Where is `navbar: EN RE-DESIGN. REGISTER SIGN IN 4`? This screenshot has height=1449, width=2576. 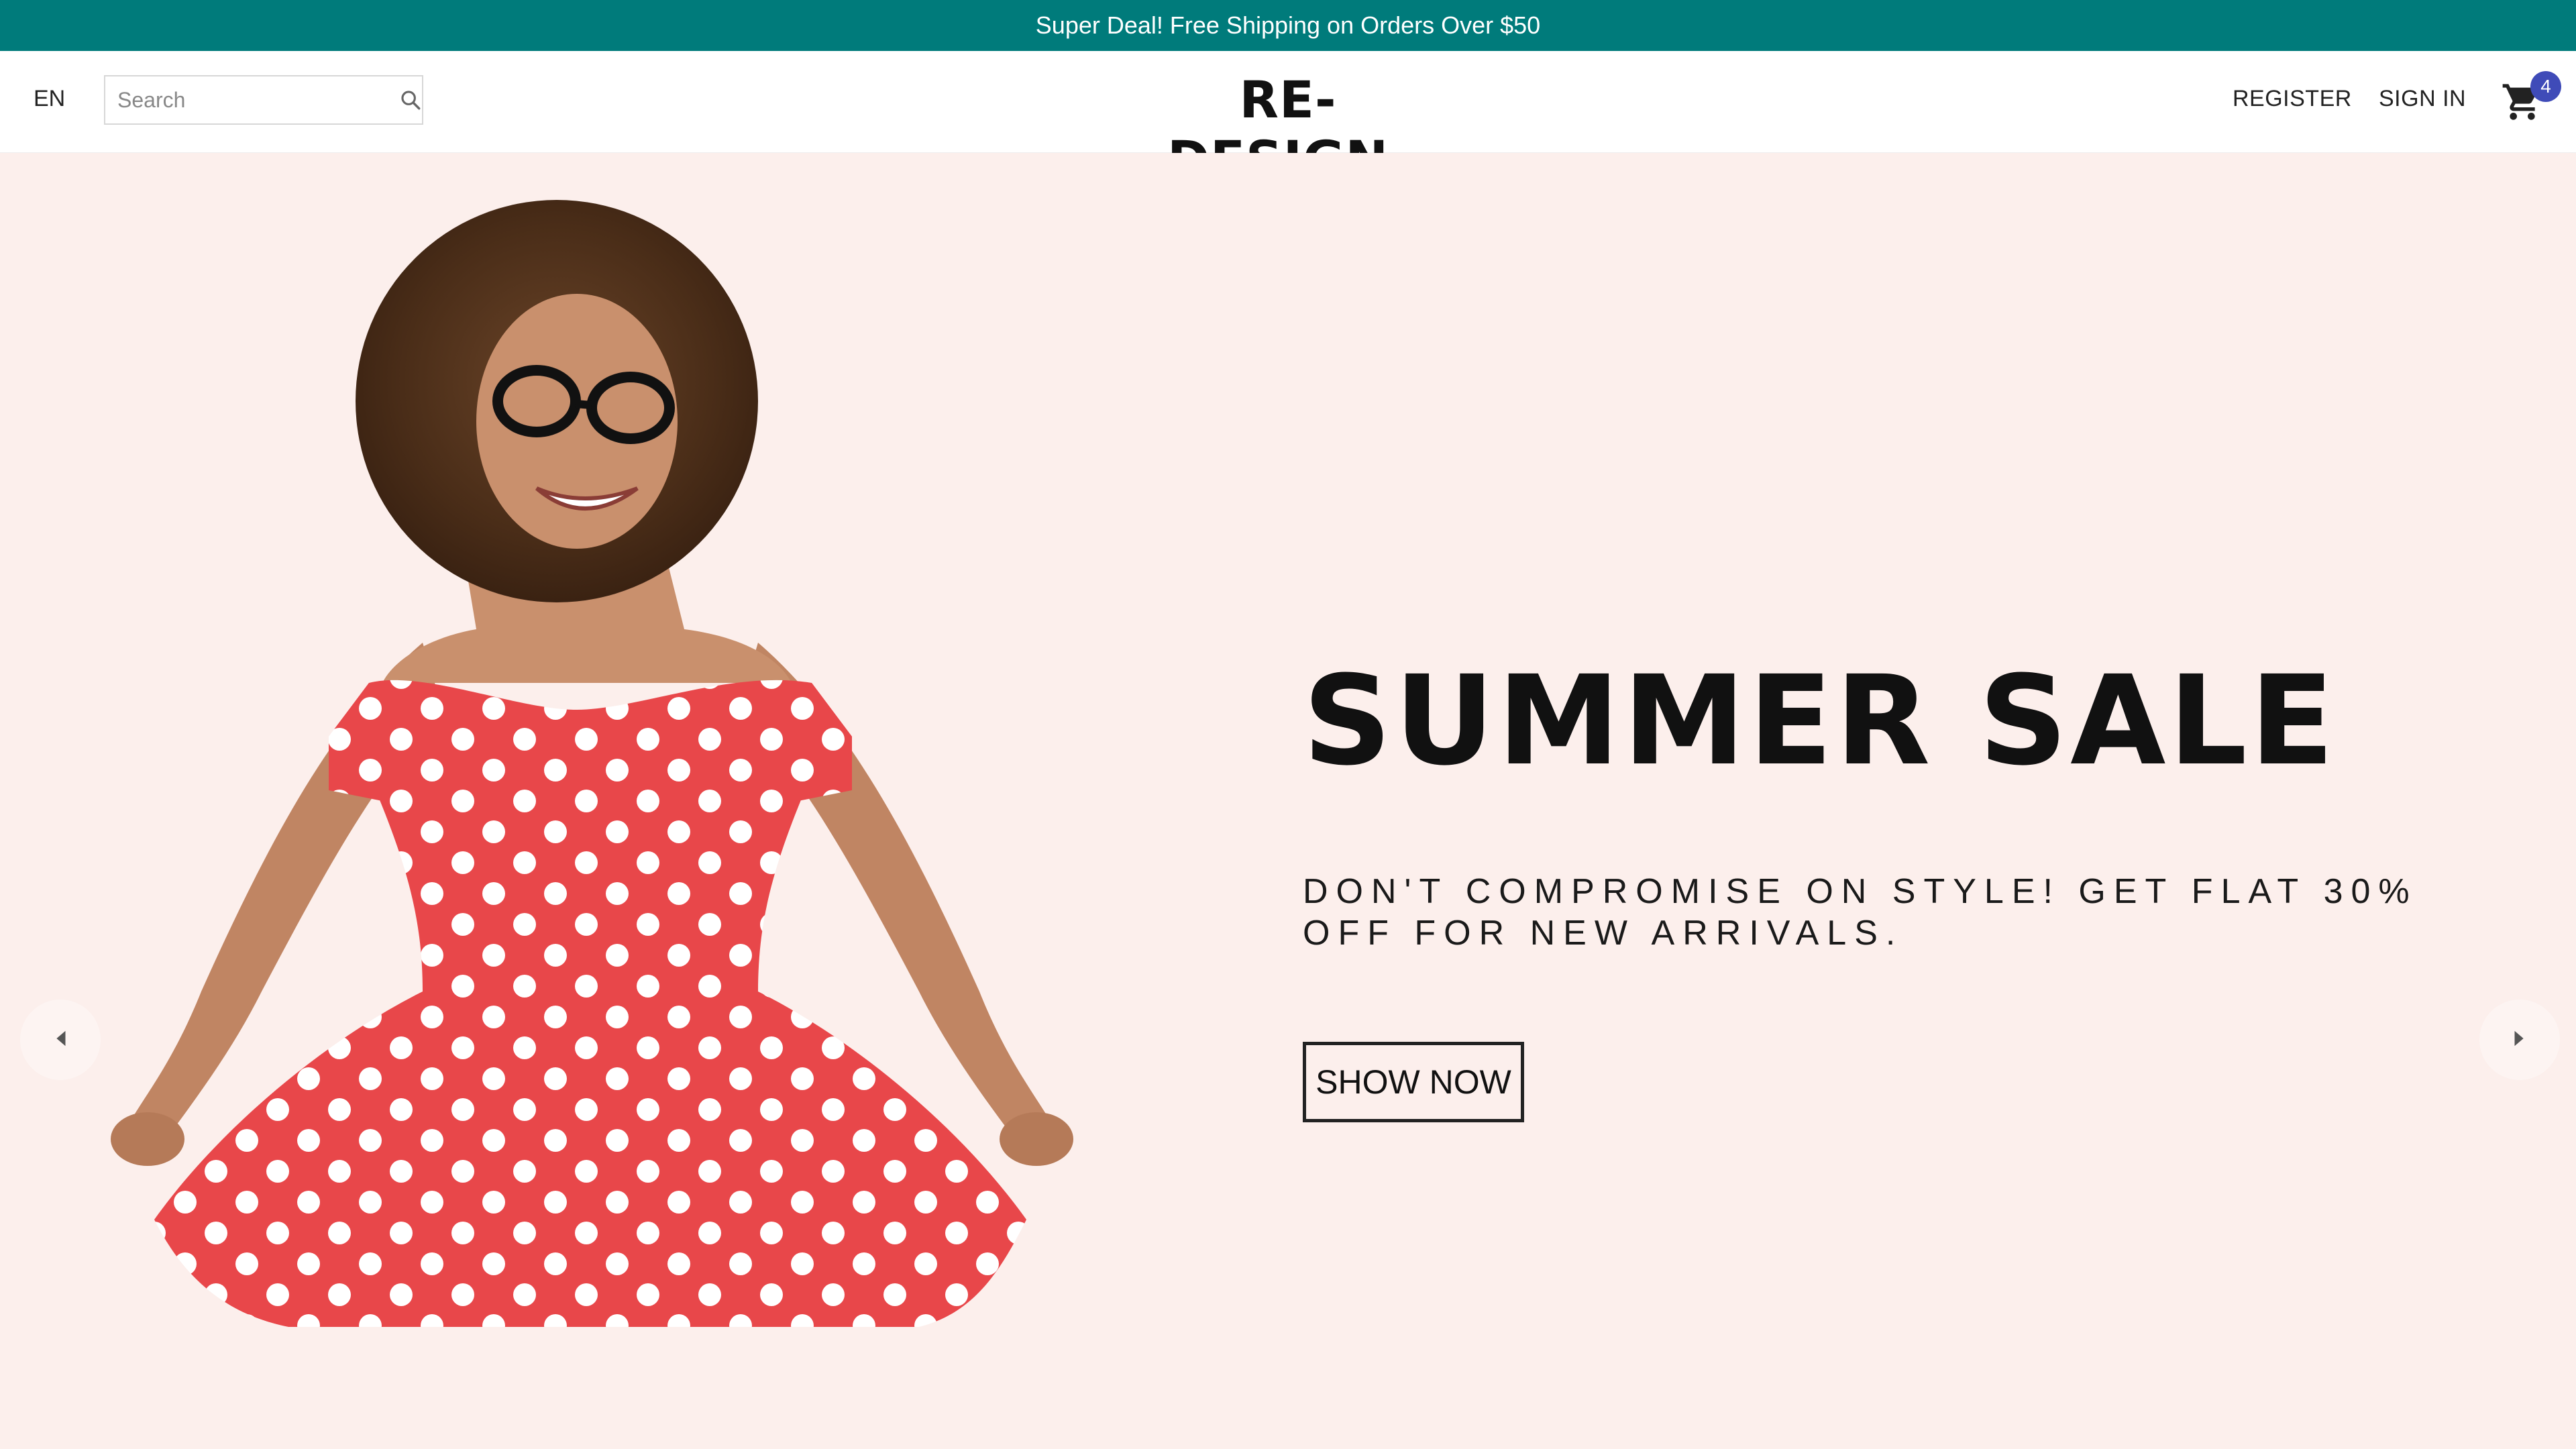 navbar: EN RE-DESIGN. REGISTER SIGN IN 4 is located at coordinates (1288, 120).